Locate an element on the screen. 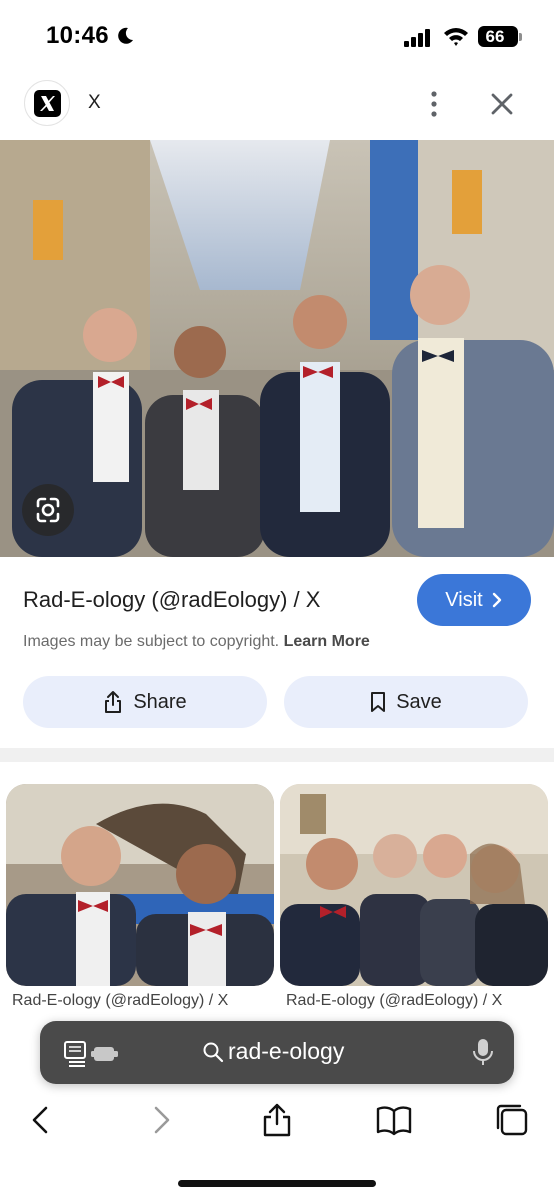 This screenshot has width=554, height=1200. site-name: X is located at coordinates (94, 103).